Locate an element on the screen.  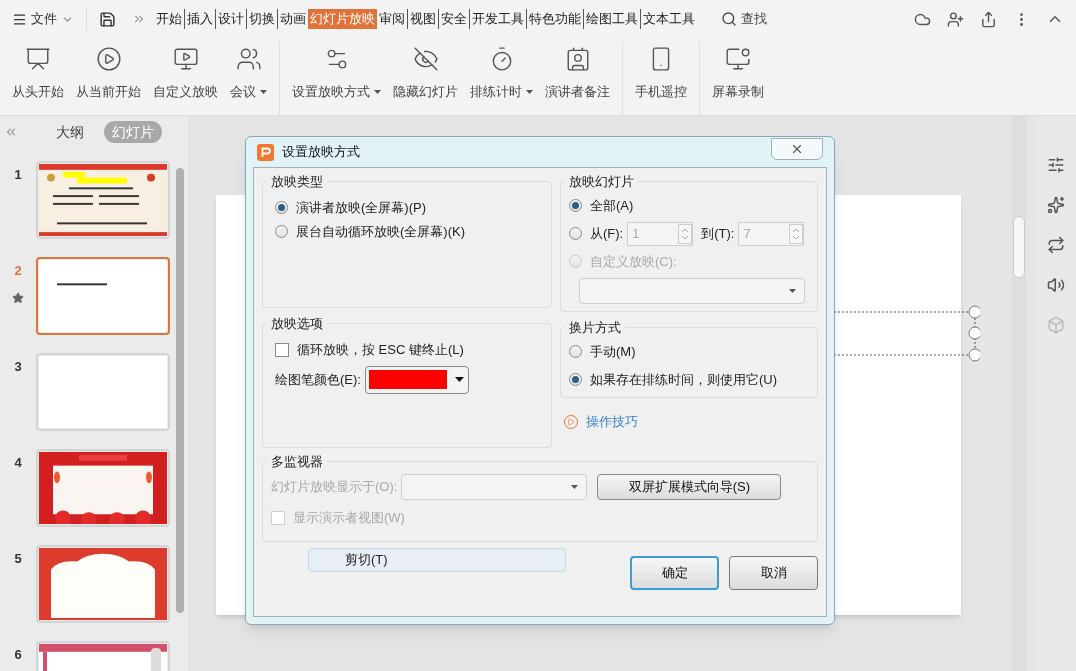
ribbon-tab: 切换 is located at coordinates (261, 19).